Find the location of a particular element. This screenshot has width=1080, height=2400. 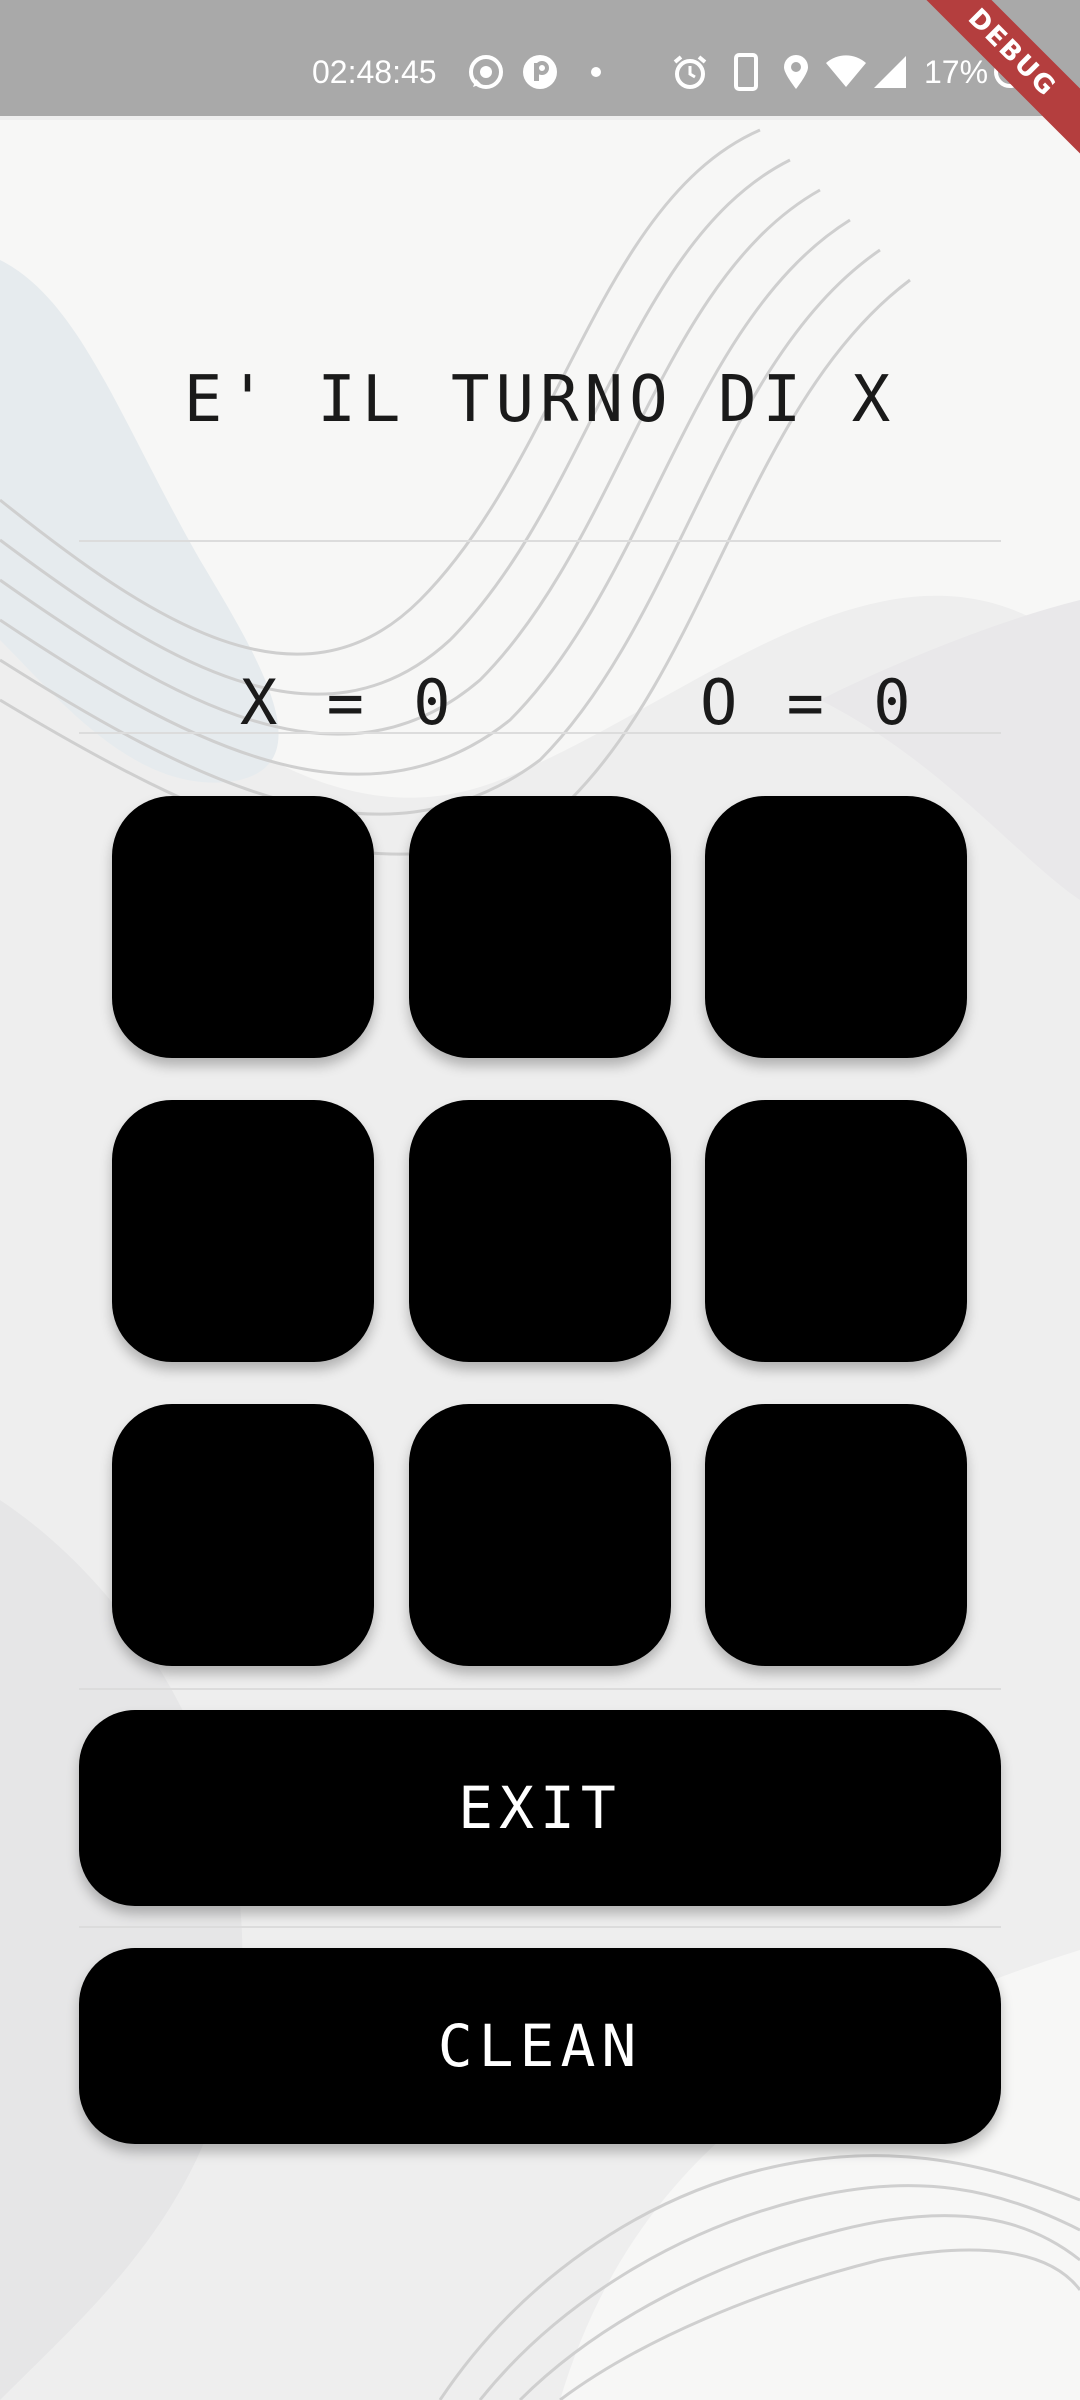

status-time: 02:48:45 is located at coordinates (374, 72).